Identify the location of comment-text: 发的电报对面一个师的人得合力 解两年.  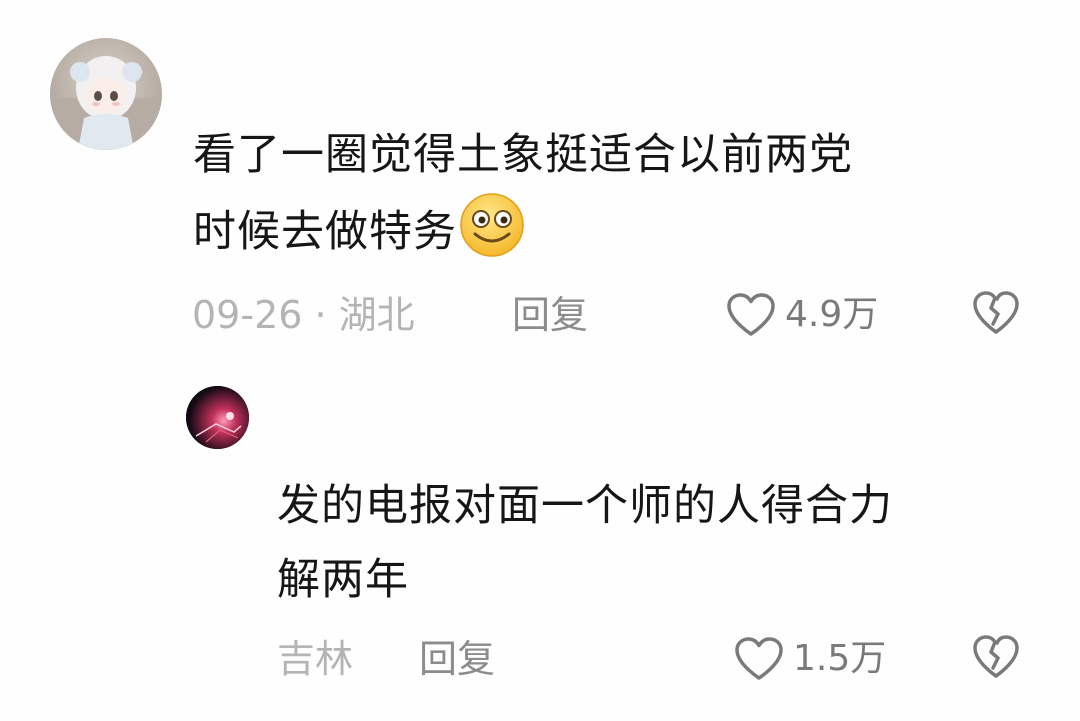
(585, 543).